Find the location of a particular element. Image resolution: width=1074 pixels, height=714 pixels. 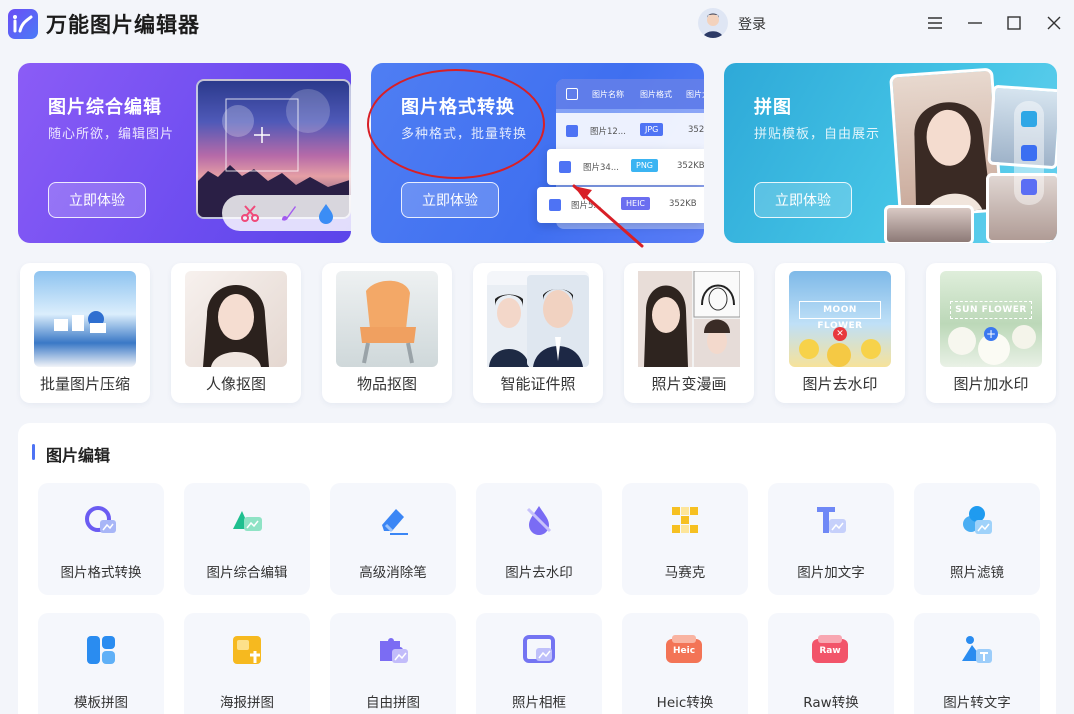

login-link: 登录 is located at coordinates (752, 24).